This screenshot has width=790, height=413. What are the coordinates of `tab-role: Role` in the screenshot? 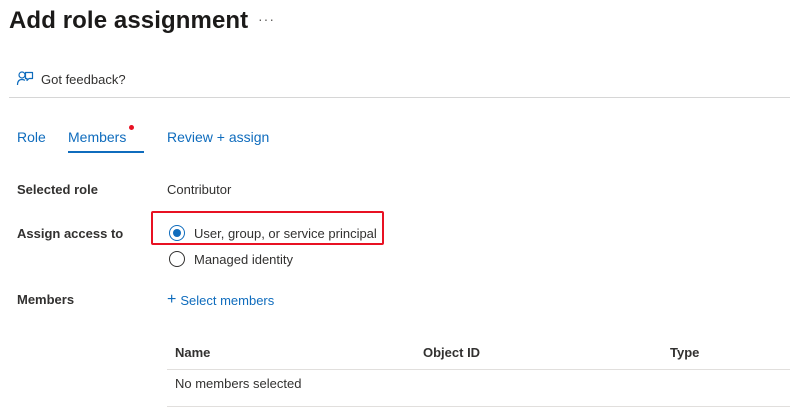 It's located at (31, 137).